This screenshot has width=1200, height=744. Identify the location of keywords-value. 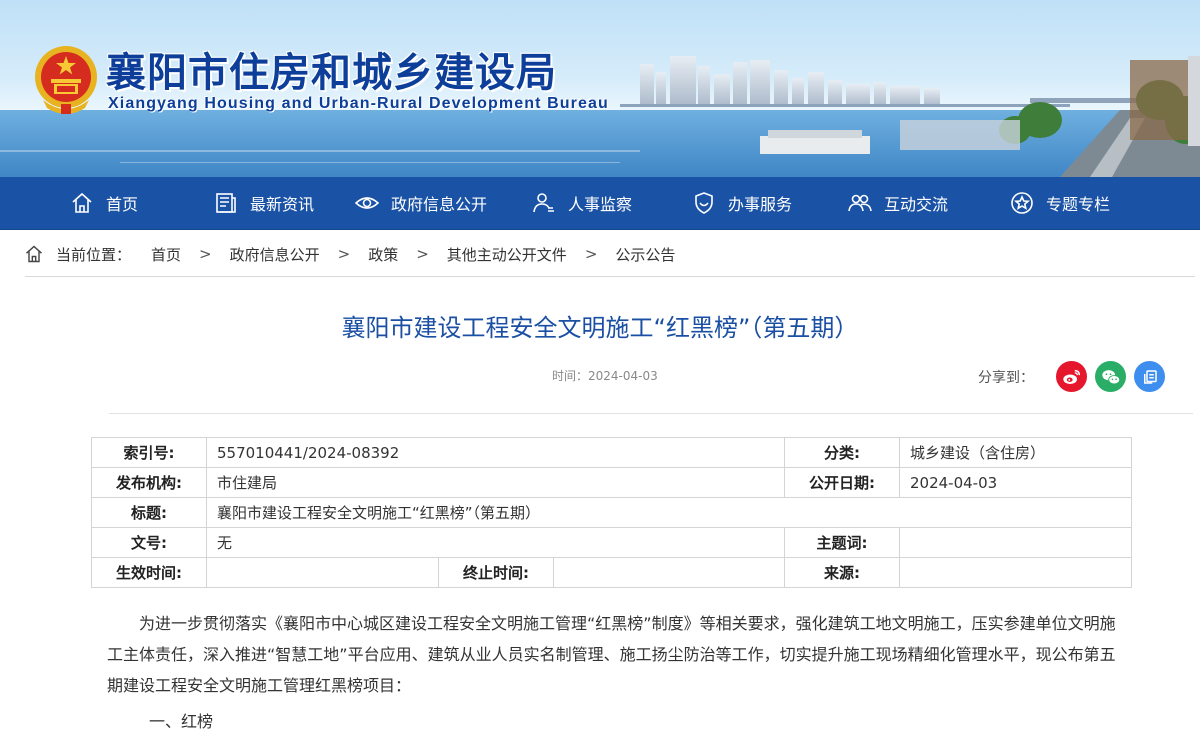
(1015, 542).